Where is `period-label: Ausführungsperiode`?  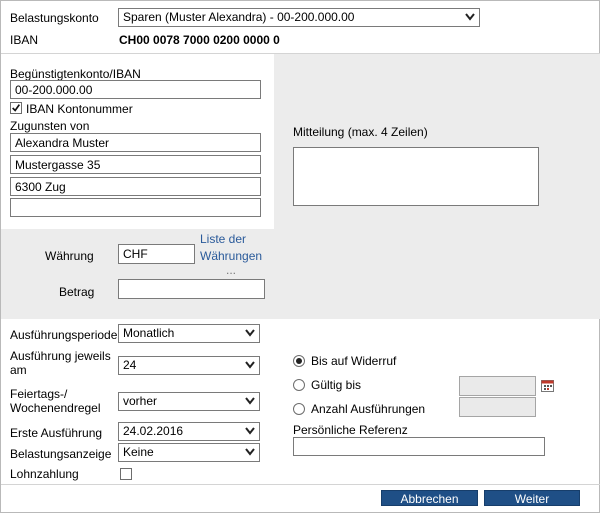
period-label: Ausführungsperiode is located at coordinates (64, 335).